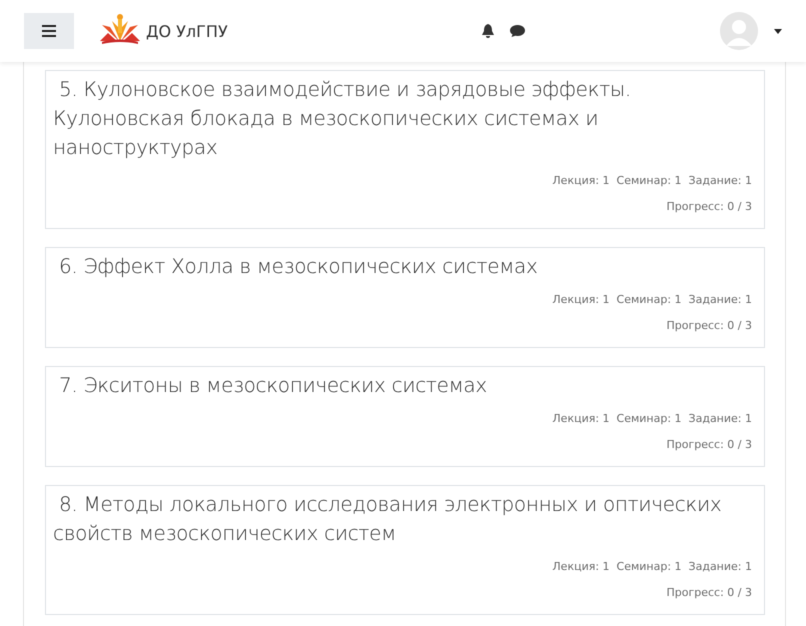 The height and width of the screenshot is (626, 806). I want to click on menu-icon, so click(49, 31).